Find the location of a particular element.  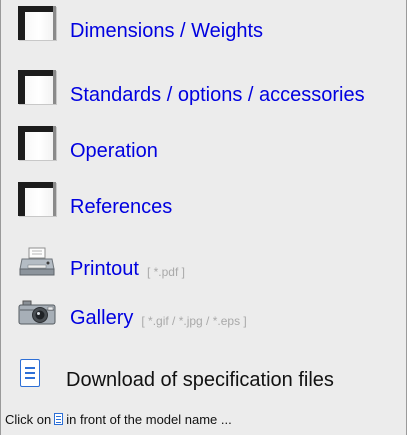

gallery-row: Gallery [ *.gif / *.jpg / *.eps ] is located at coordinates (132, 314).